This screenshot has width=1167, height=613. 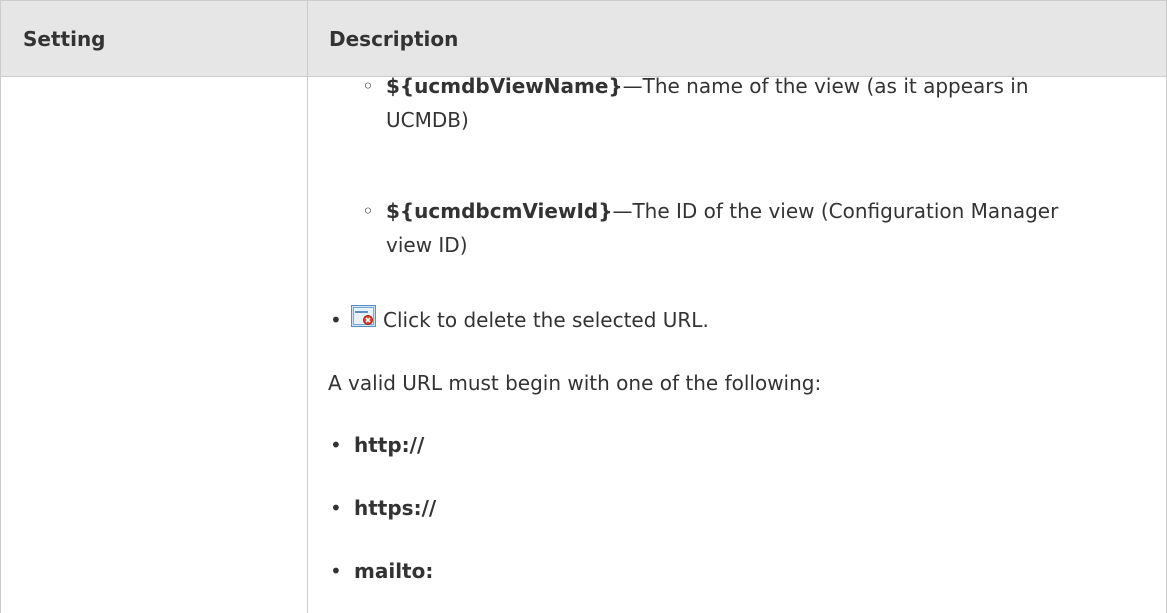 What do you see at coordinates (504, 86) in the screenshot?
I see `sub-item-code: ${ucmdbViewName}` at bounding box center [504, 86].